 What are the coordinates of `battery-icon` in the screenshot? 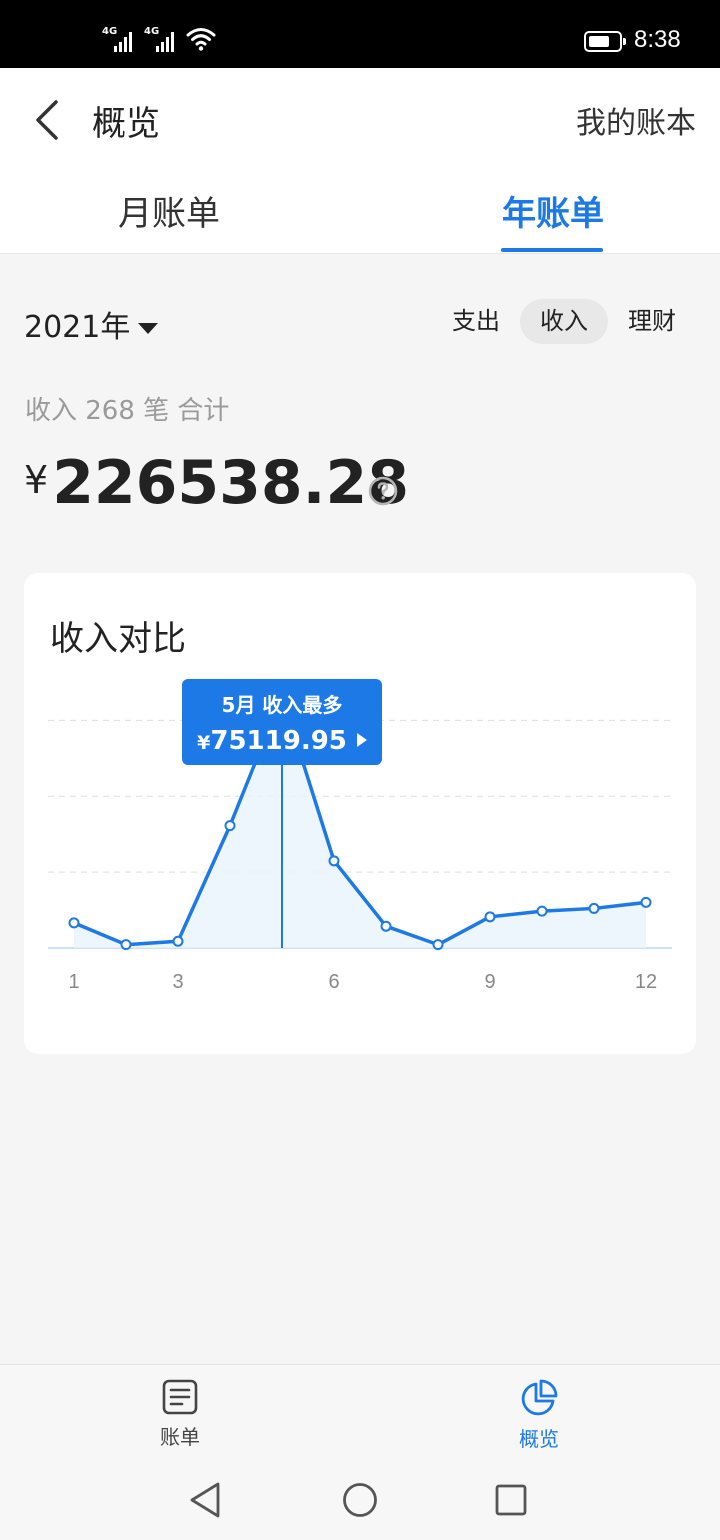 It's located at (605, 41).